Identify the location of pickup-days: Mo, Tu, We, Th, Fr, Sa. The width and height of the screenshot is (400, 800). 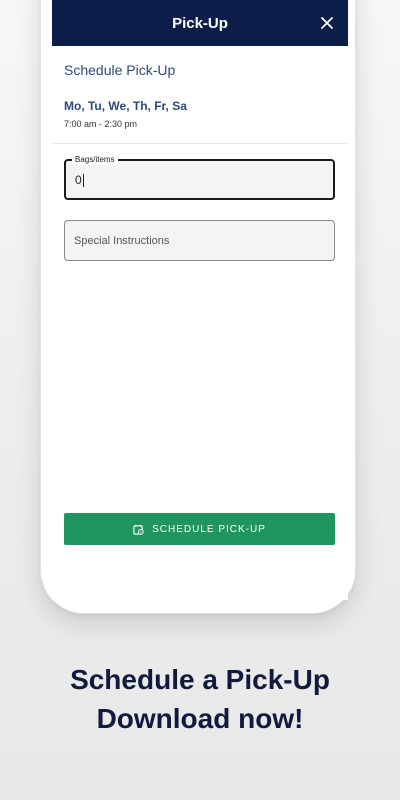
(125, 106).